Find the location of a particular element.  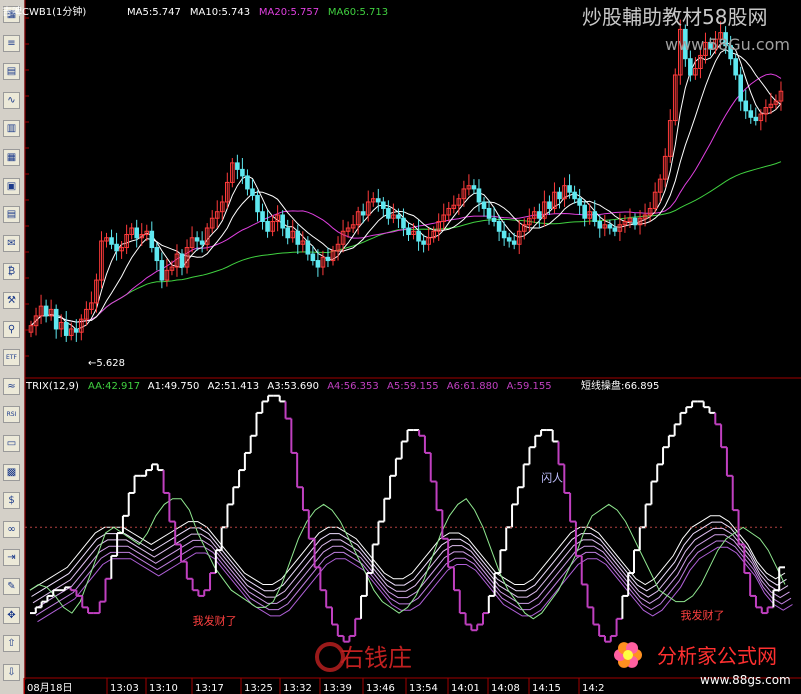

ma-legend-2: MA20:5.757 is located at coordinates (289, 12).